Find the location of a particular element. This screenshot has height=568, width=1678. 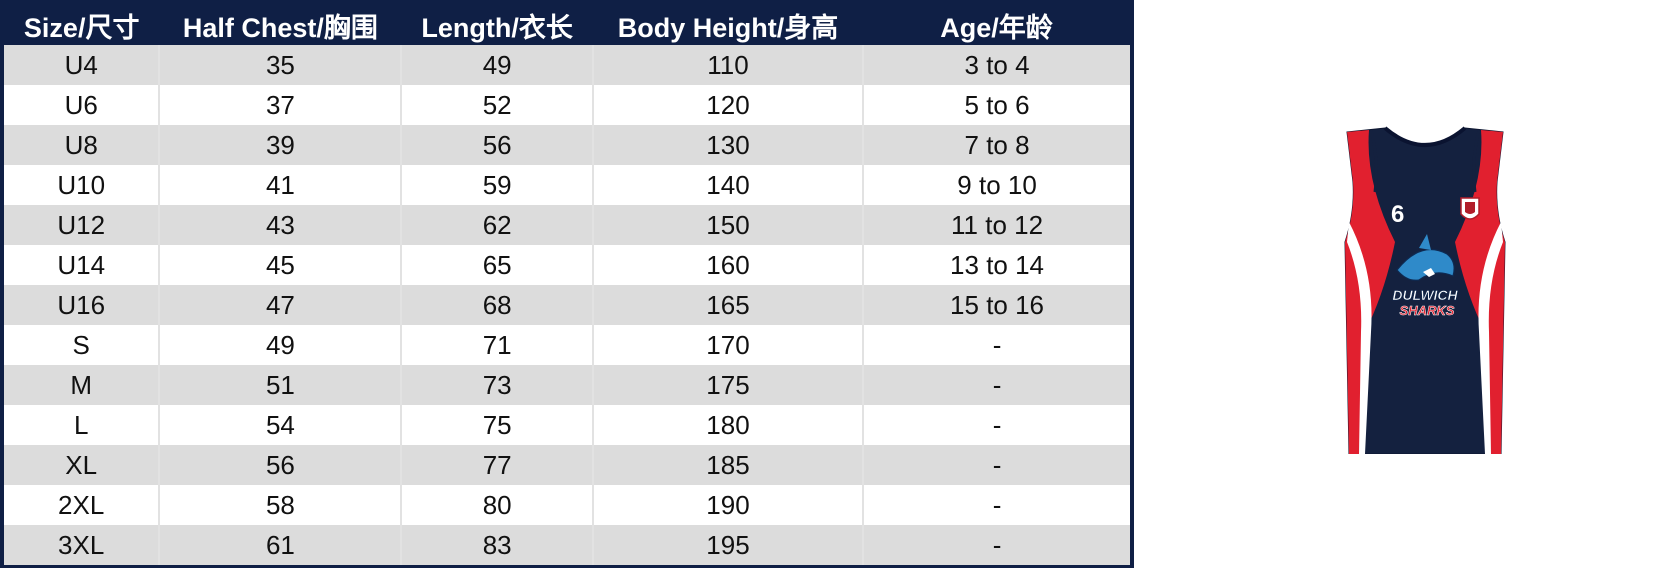

cell-half-chest: 41 is located at coordinates (280, 185).